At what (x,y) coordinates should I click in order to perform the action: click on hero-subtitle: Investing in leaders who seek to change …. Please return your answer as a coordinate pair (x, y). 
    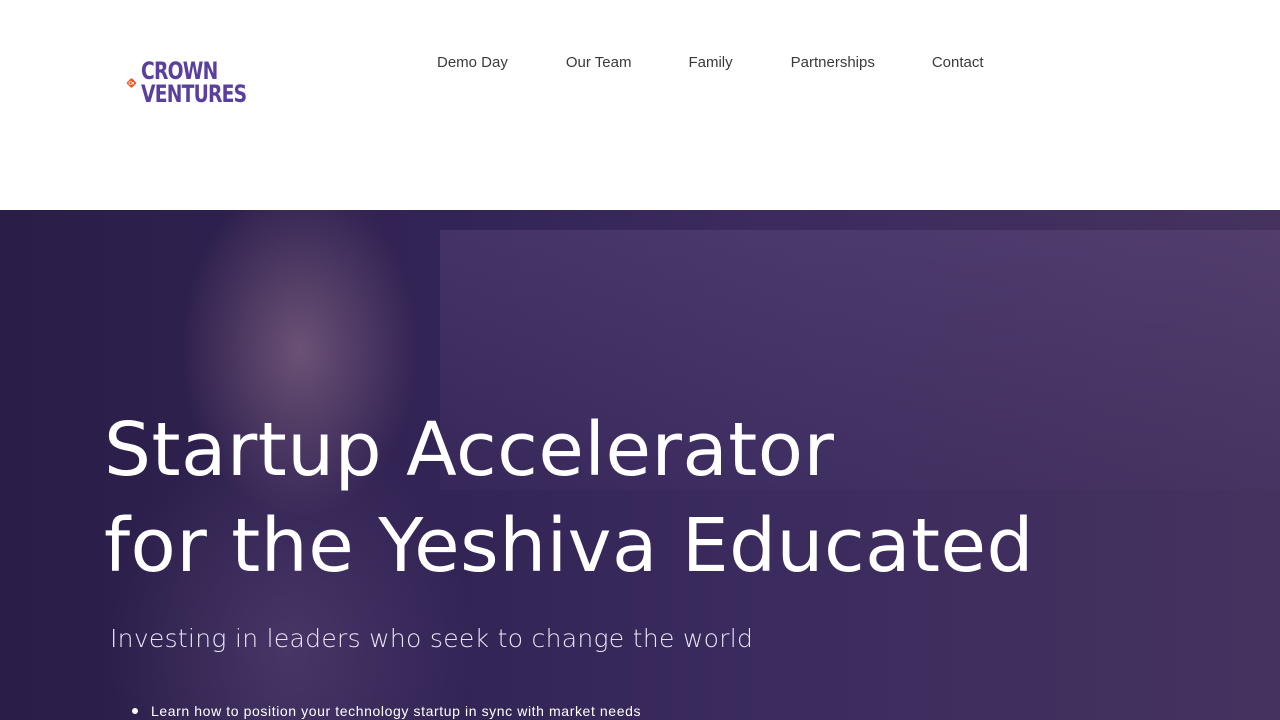
    Looking at the image, I should click on (432, 638).